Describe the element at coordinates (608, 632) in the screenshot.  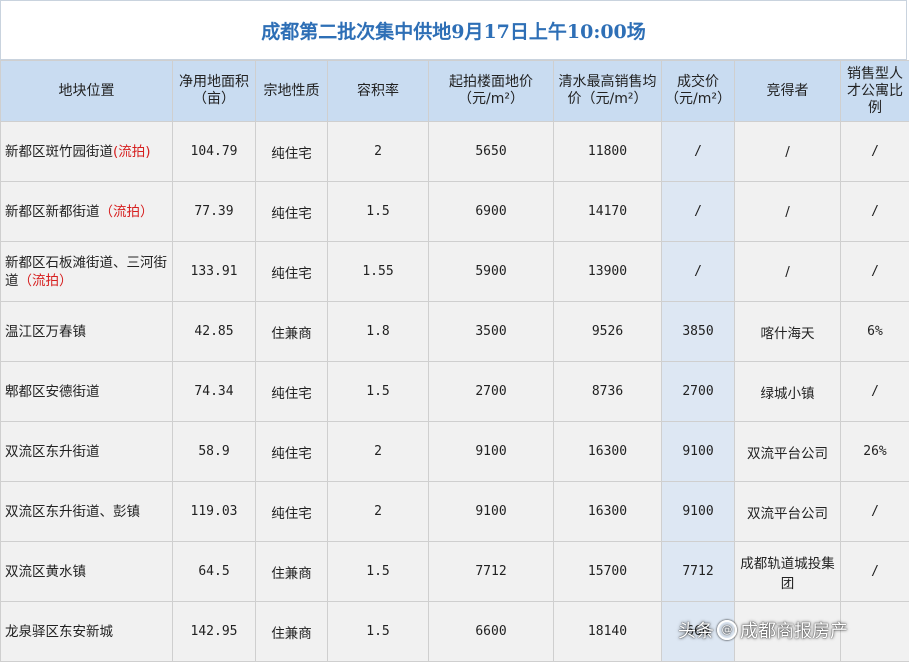
I see `cell-max-sale: 18140` at that location.